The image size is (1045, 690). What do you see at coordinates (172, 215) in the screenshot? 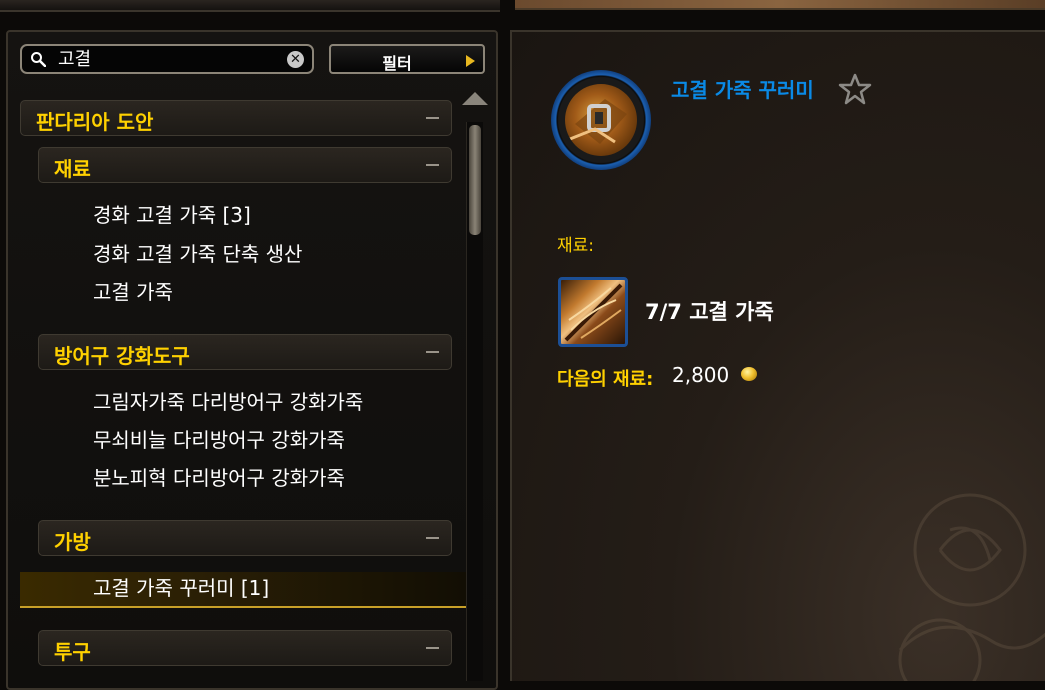
I see `recipe-item: 경화 고결 가죽 [3]` at bounding box center [172, 215].